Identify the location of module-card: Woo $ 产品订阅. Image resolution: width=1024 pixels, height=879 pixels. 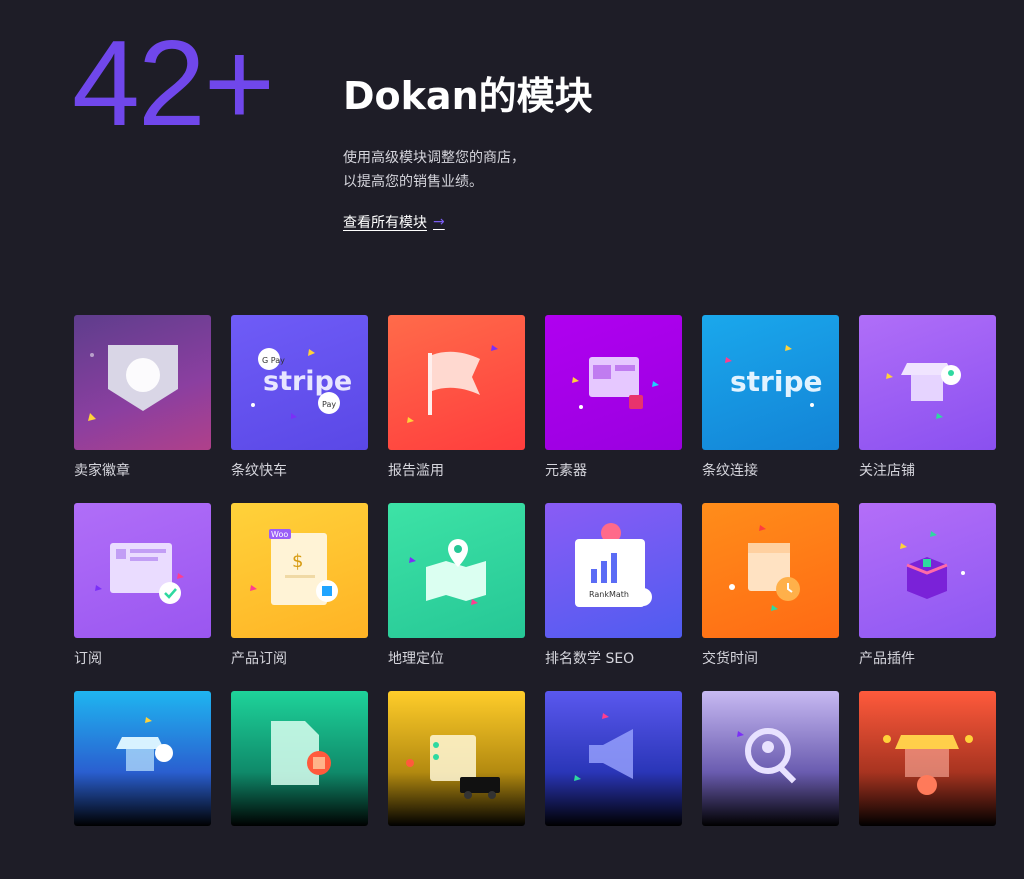
(299, 597).